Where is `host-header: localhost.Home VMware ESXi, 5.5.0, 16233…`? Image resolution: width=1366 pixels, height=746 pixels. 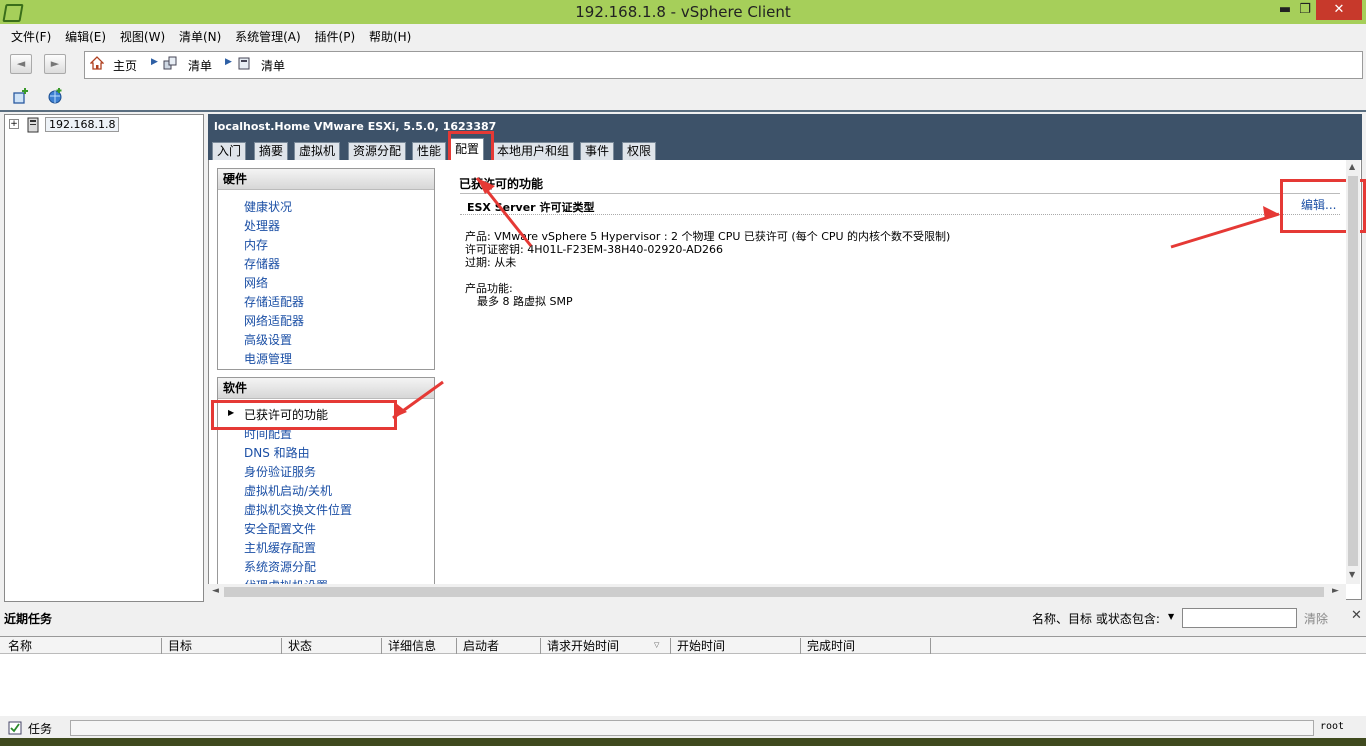 host-header: localhost.Home VMware ESXi, 5.5.0, 16233… is located at coordinates (785, 137).